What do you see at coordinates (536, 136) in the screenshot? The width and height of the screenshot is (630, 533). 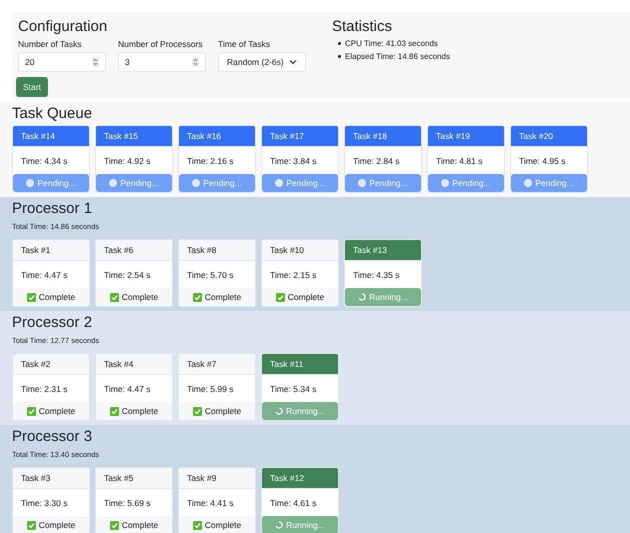 I see `task-name: Task #20` at bounding box center [536, 136].